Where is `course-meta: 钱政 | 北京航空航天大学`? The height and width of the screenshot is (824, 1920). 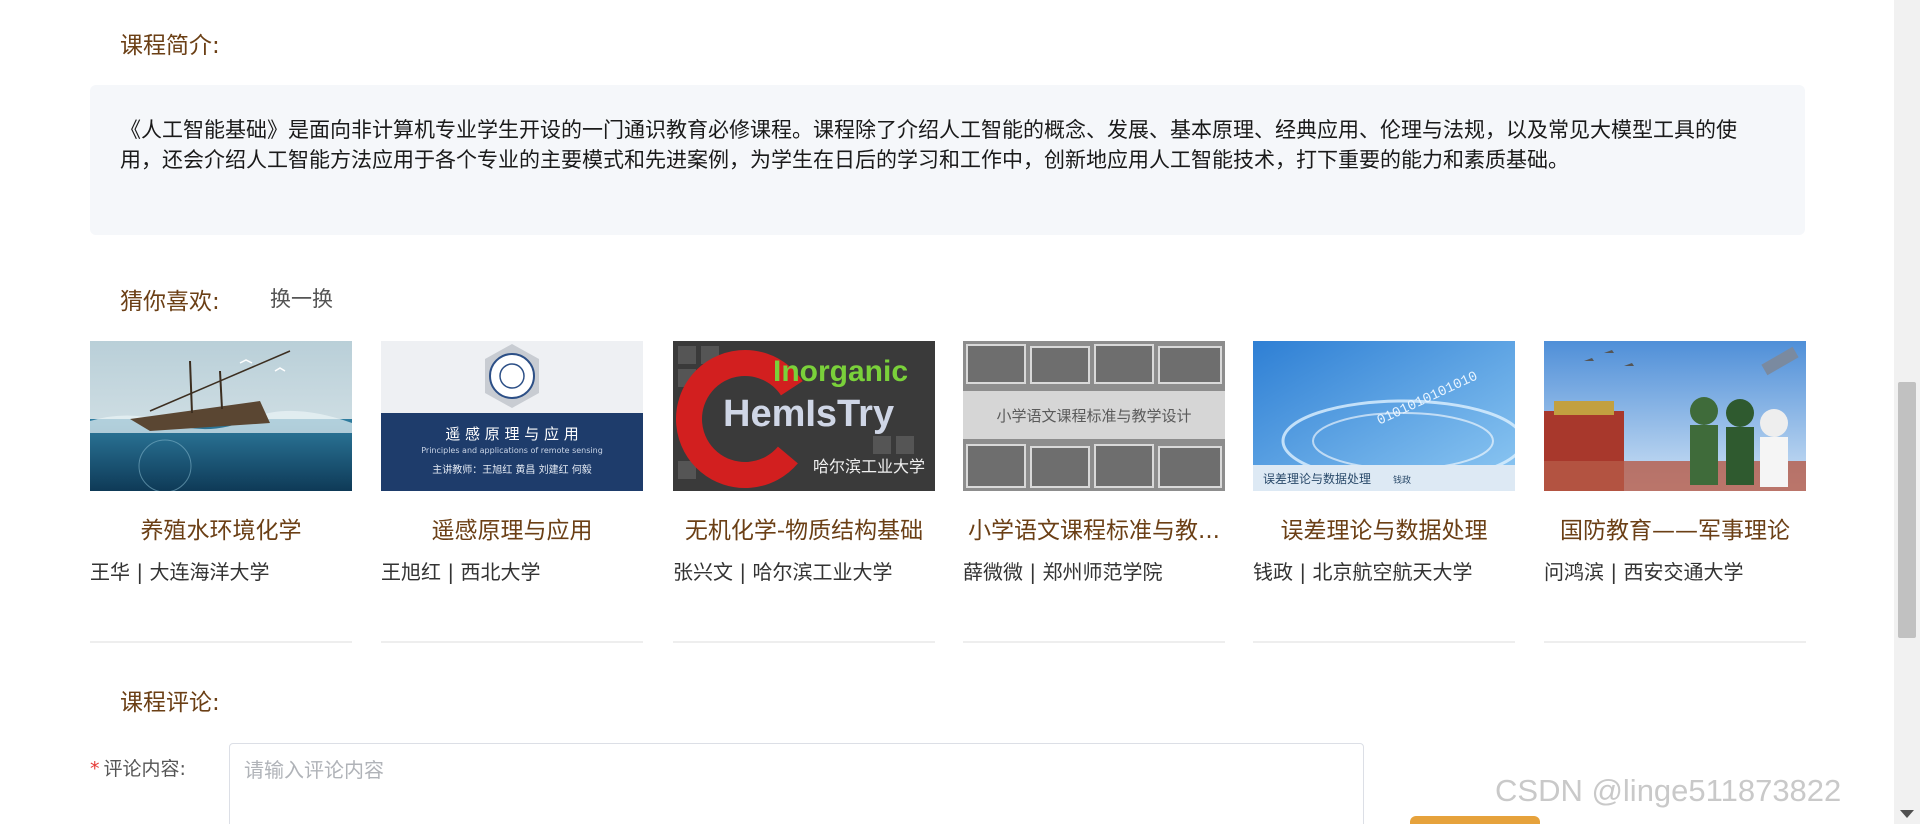 course-meta: 钱政 | 北京航空航天大学 is located at coordinates (1363, 572).